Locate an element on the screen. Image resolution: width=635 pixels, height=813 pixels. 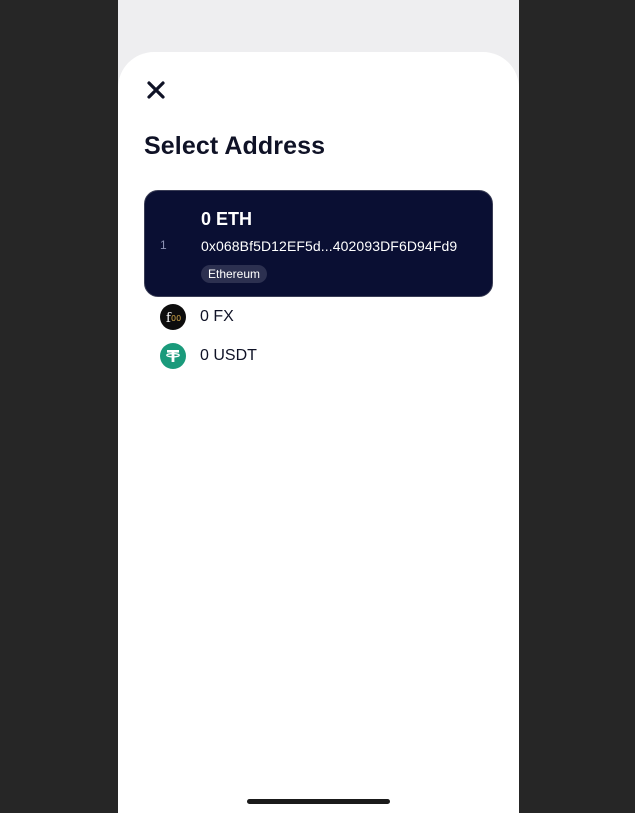
usdt-token-icon is located at coordinates (173, 356).